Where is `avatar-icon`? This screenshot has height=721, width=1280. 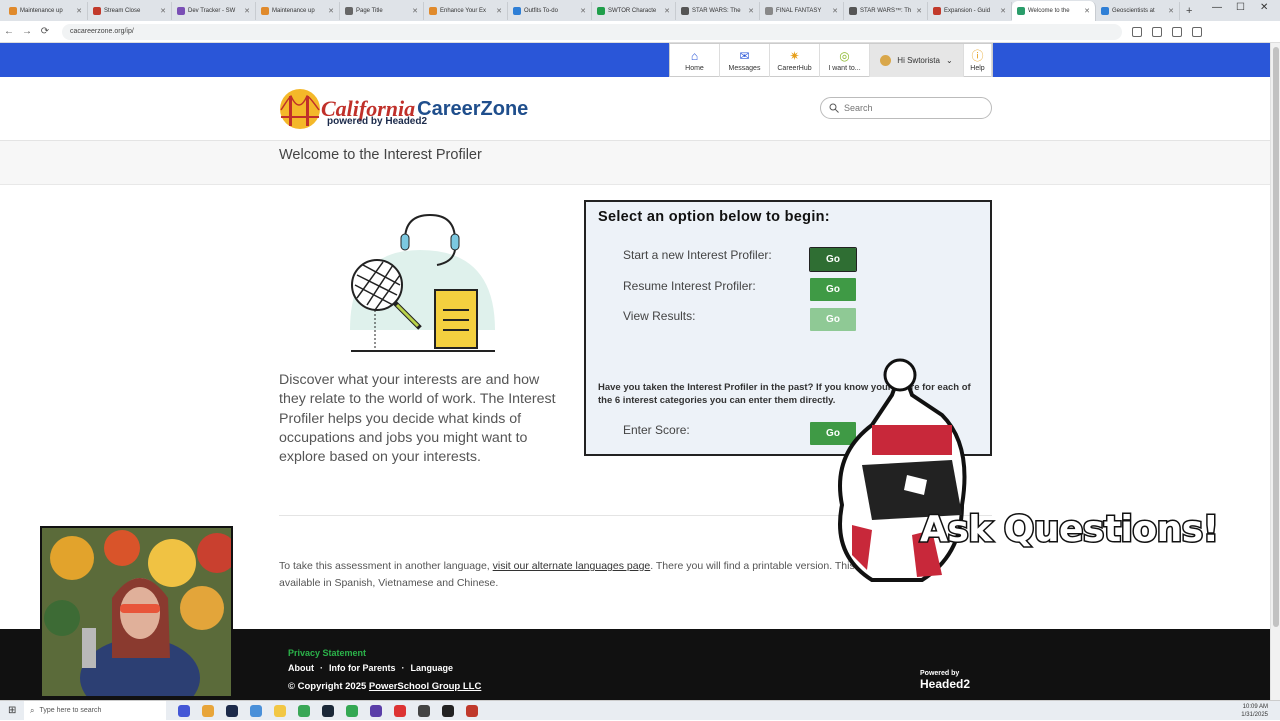
avatar-icon is located at coordinates (886, 60).